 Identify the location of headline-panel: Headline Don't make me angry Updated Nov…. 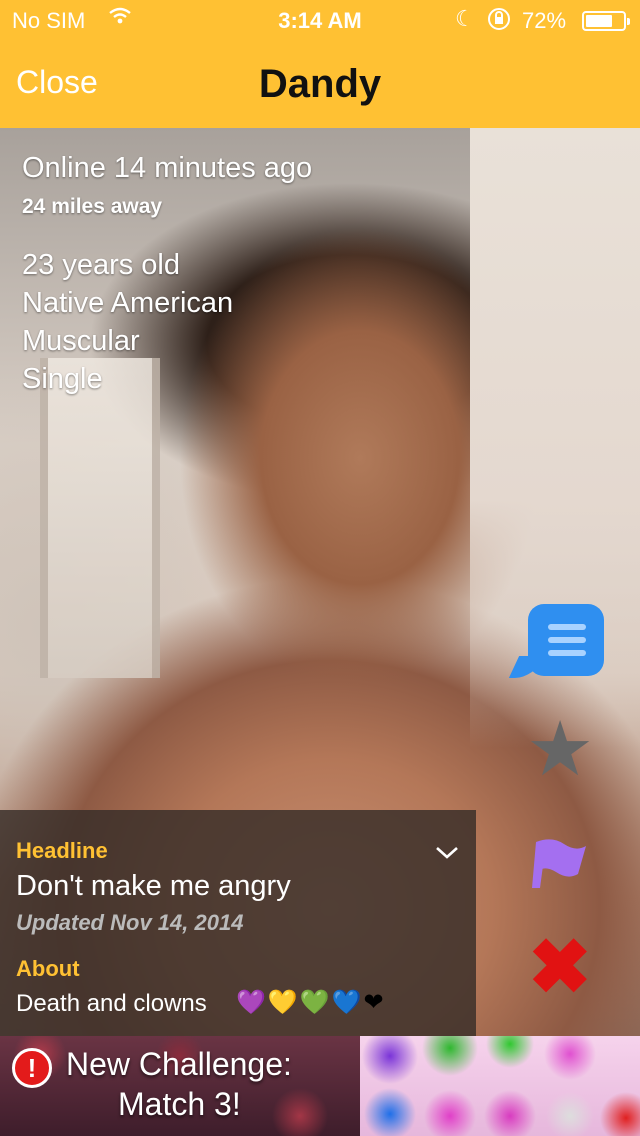
(238, 923).